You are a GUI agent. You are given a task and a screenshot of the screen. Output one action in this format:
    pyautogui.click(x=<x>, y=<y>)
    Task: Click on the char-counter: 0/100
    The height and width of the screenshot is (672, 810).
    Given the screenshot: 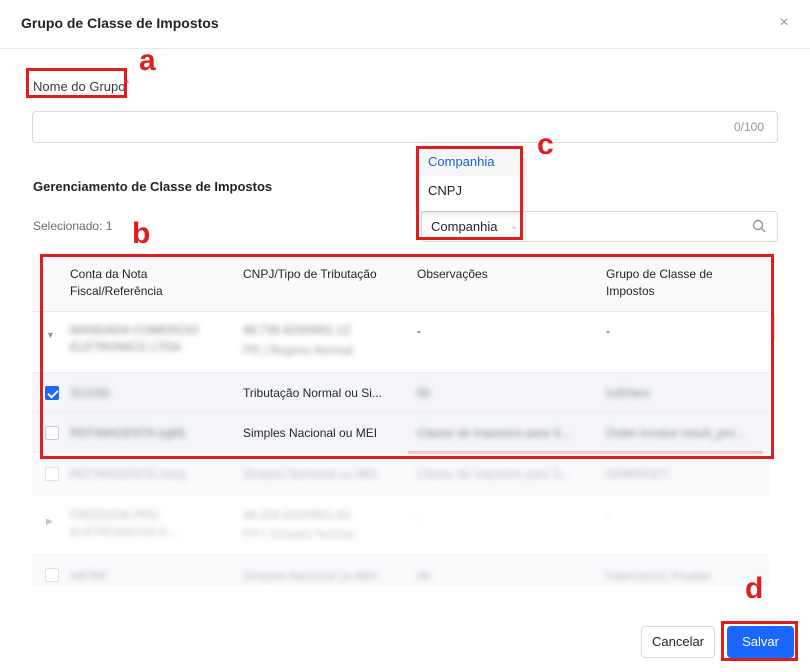 What is the action you would take?
    pyautogui.click(x=748, y=127)
    